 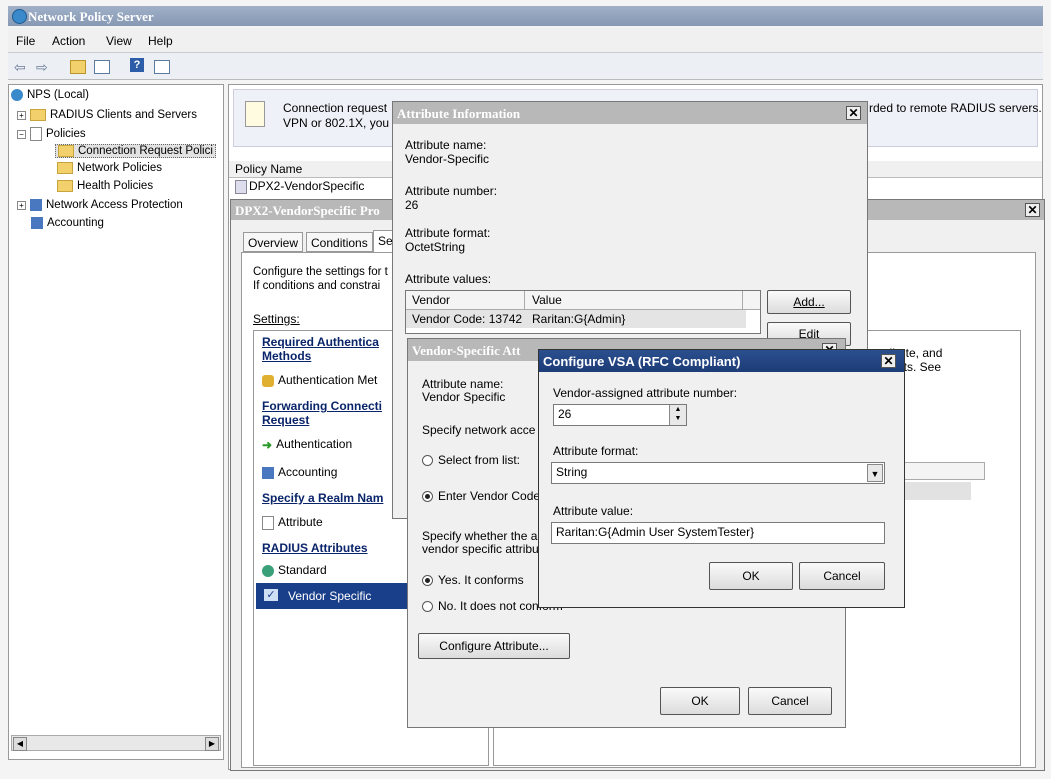 What do you see at coordinates (718, 533) in the screenshot?
I see `vsa-value-input: Raritan:G{Admin User SystemTester}` at bounding box center [718, 533].